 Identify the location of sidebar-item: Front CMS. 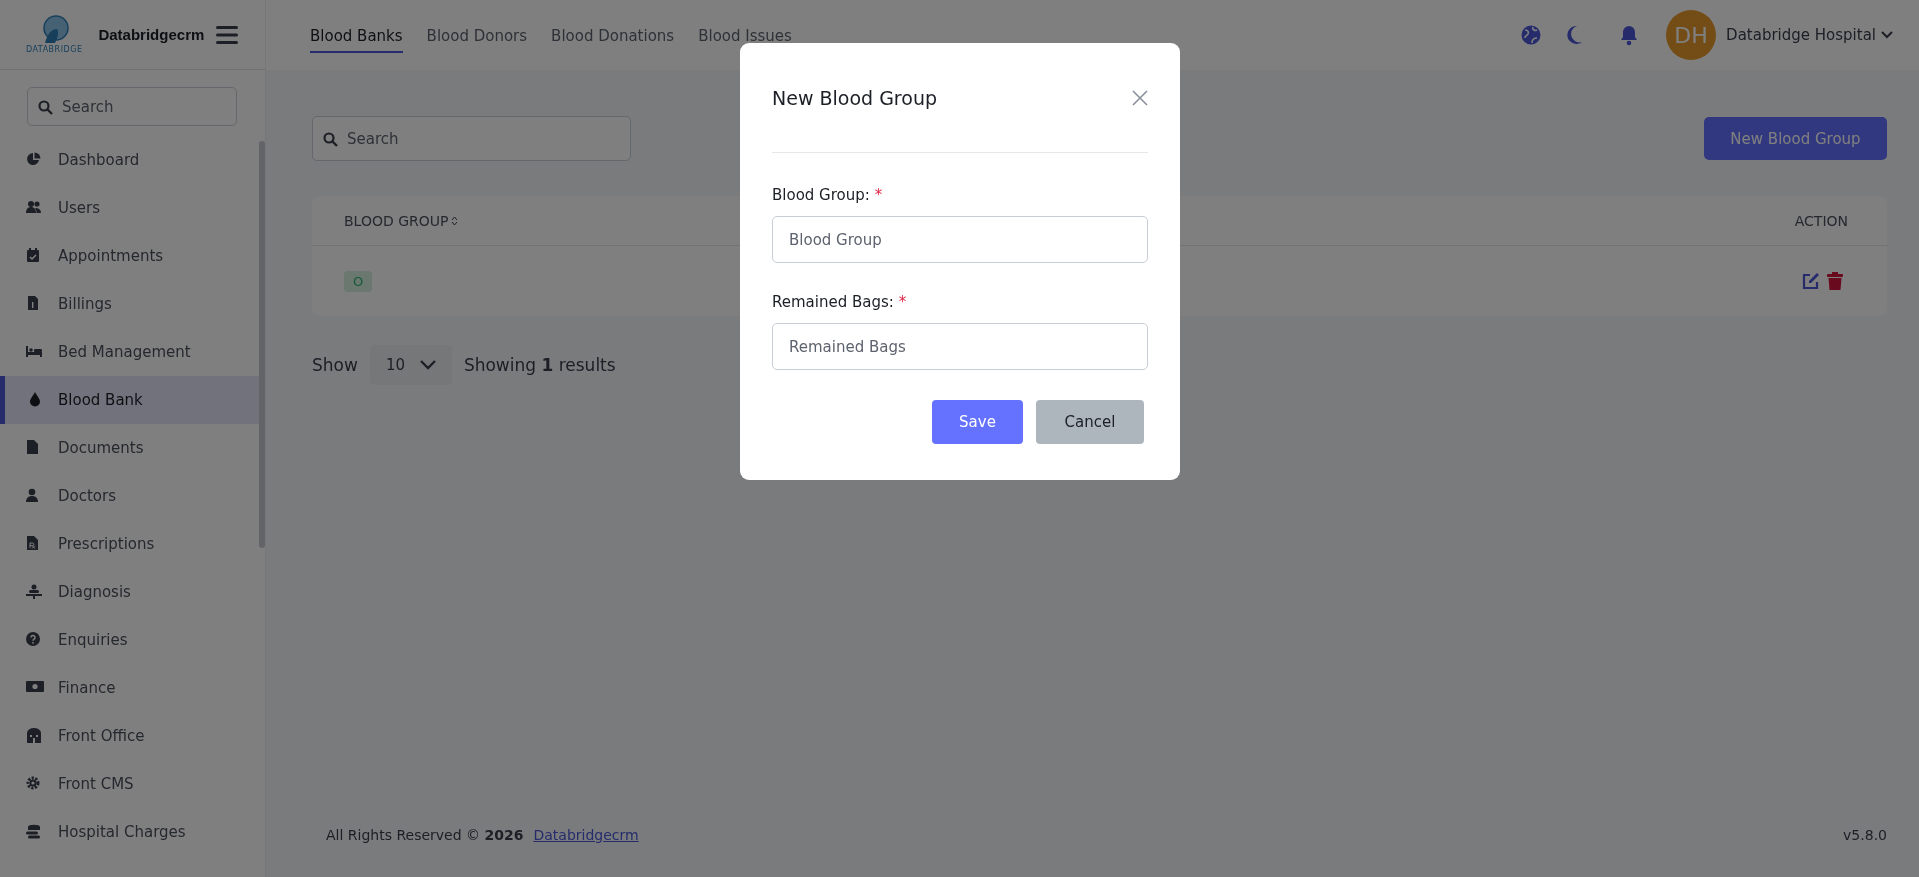
(130, 784).